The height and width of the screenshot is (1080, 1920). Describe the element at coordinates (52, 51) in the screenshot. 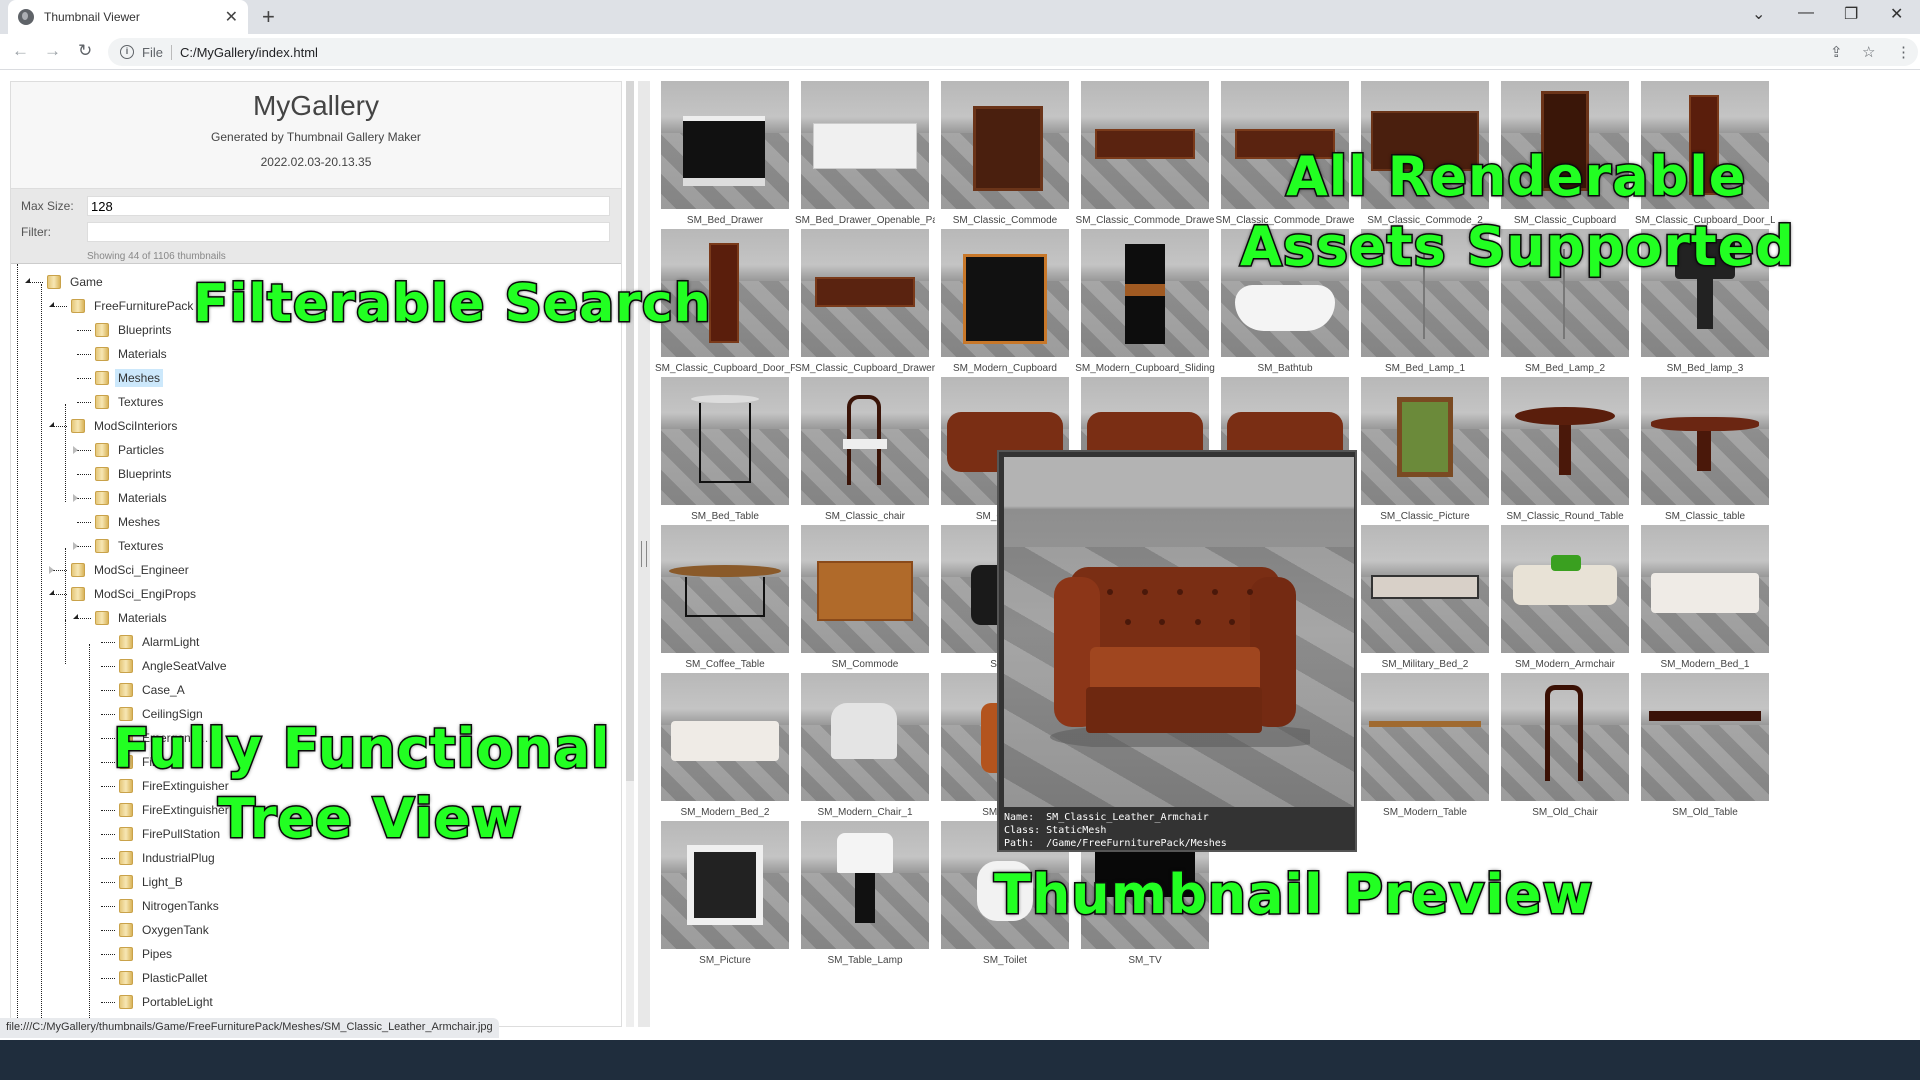

I see `forward-button: →` at that location.